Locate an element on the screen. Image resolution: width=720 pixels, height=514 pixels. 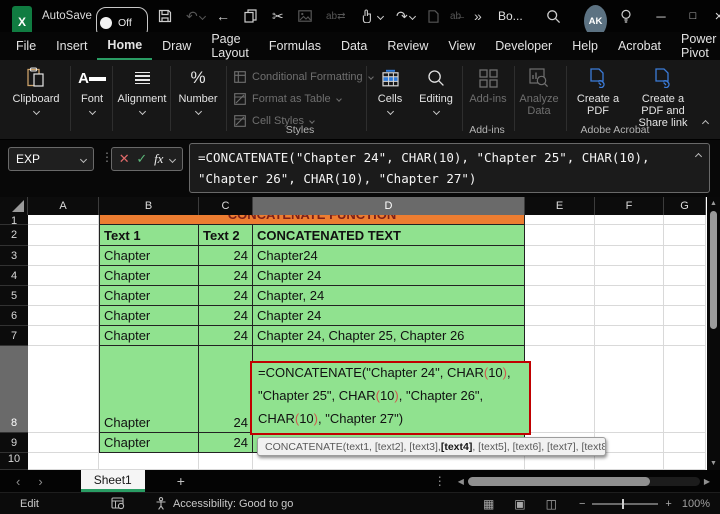
create-pdf-share-button: Create a PDF and Share link is located at coordinates (663, 97).